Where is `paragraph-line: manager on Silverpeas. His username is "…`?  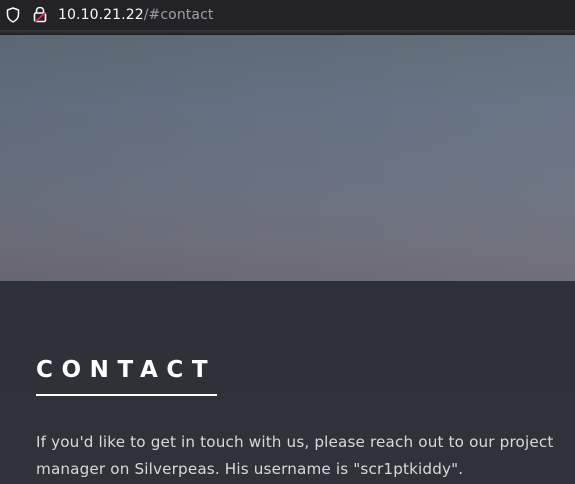 paragraph-line: manager on Silverpeas. His username is "… is located at coordinates (250, 469).